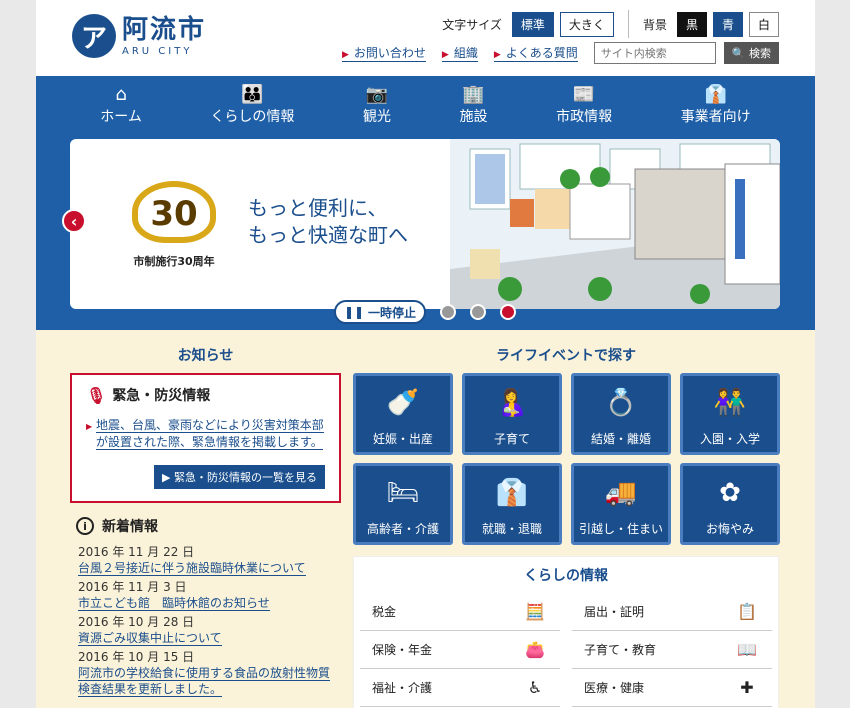  I want to click on moving-truck-icon: 🚚, so click(621, 493).